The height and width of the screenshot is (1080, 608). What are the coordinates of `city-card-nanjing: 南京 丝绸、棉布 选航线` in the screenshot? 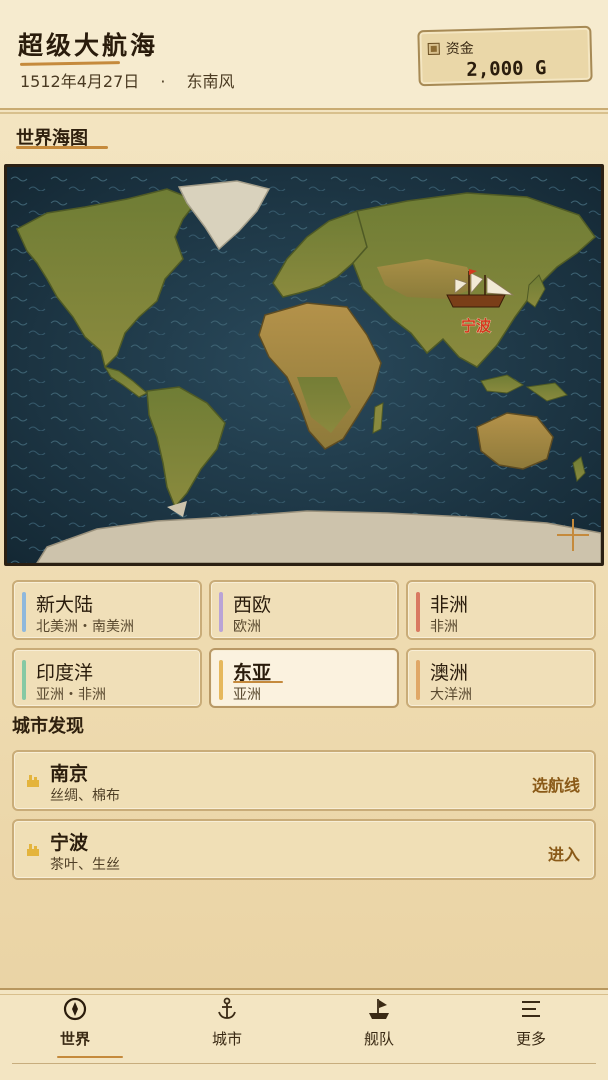 It's located at (304, 780).